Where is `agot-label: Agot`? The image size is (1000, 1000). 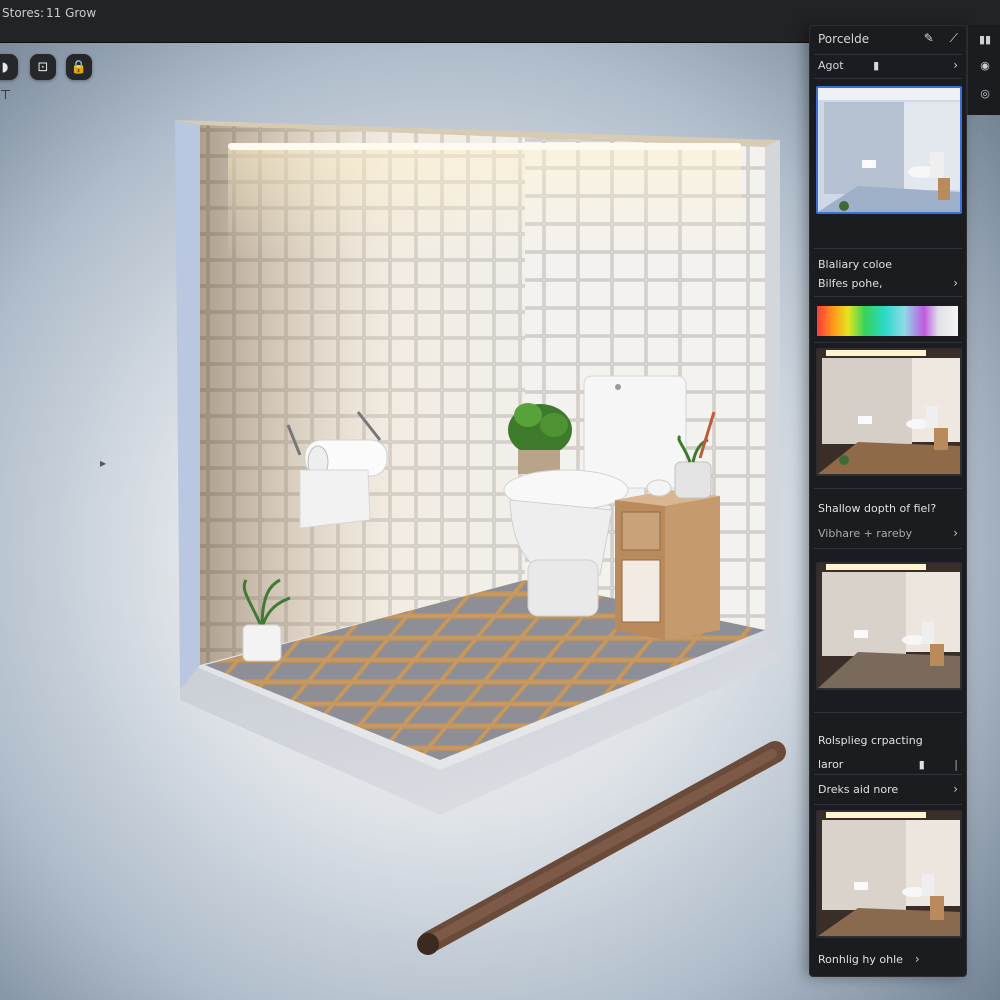
agot-label: Agot is located at coordinates (831, 65).